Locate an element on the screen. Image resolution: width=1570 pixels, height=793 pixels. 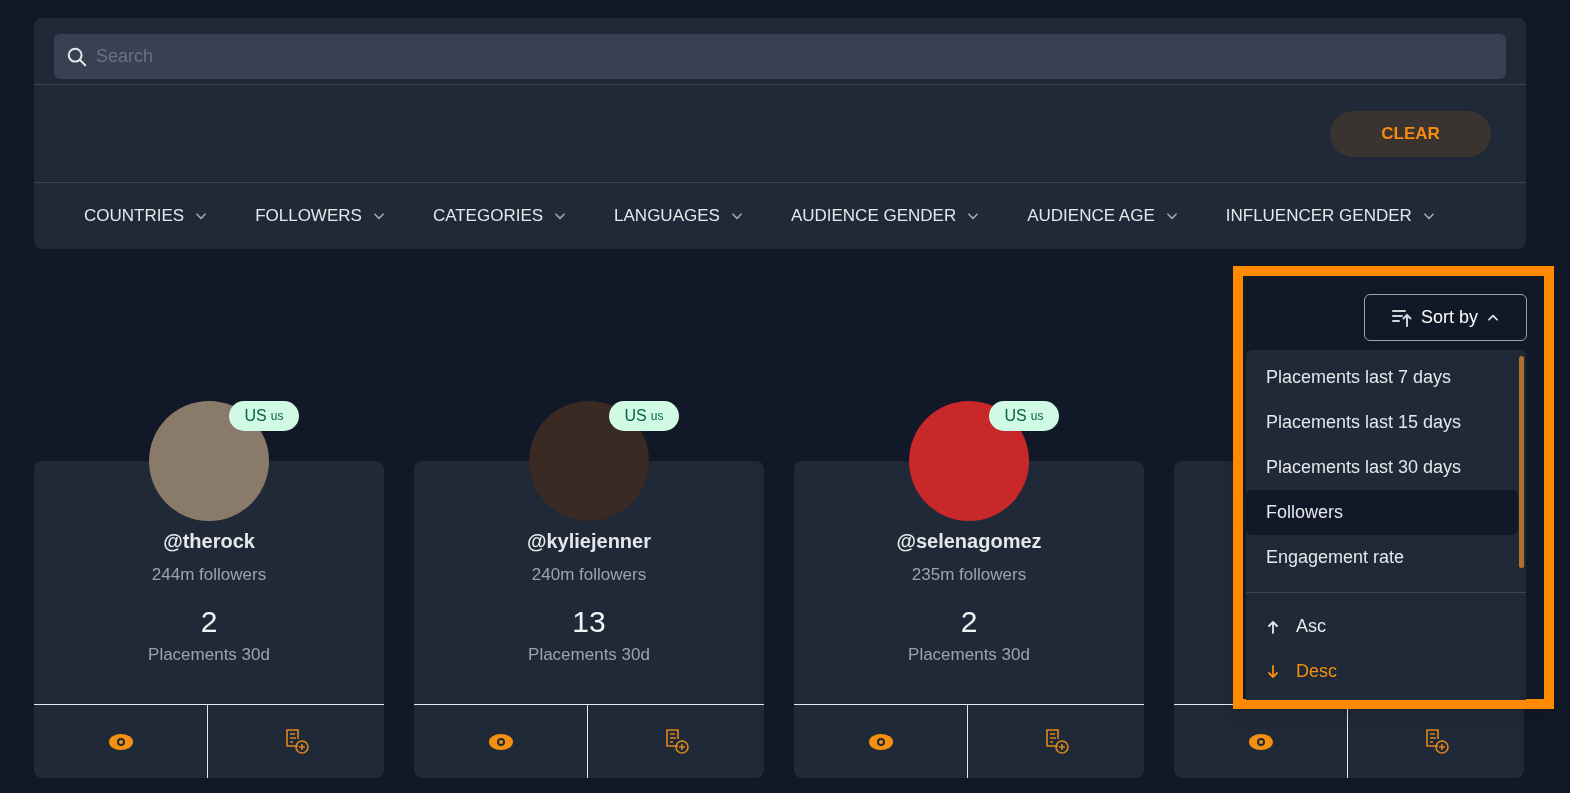
handle: @therock is located at coordinates (209, 541).